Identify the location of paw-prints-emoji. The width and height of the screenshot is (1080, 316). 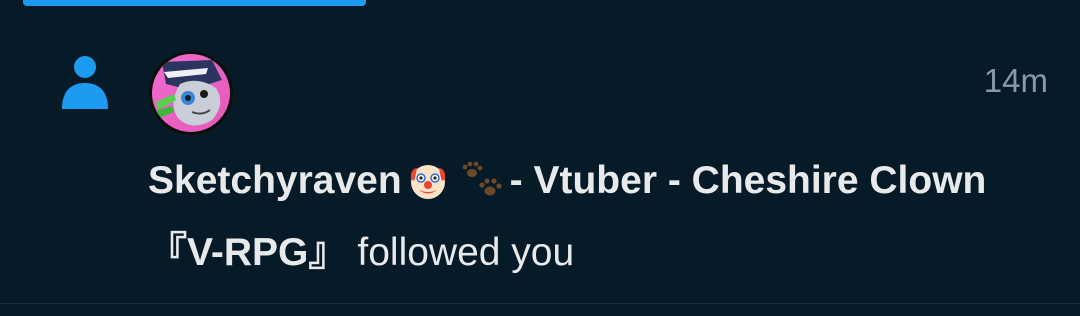
(482, 189).